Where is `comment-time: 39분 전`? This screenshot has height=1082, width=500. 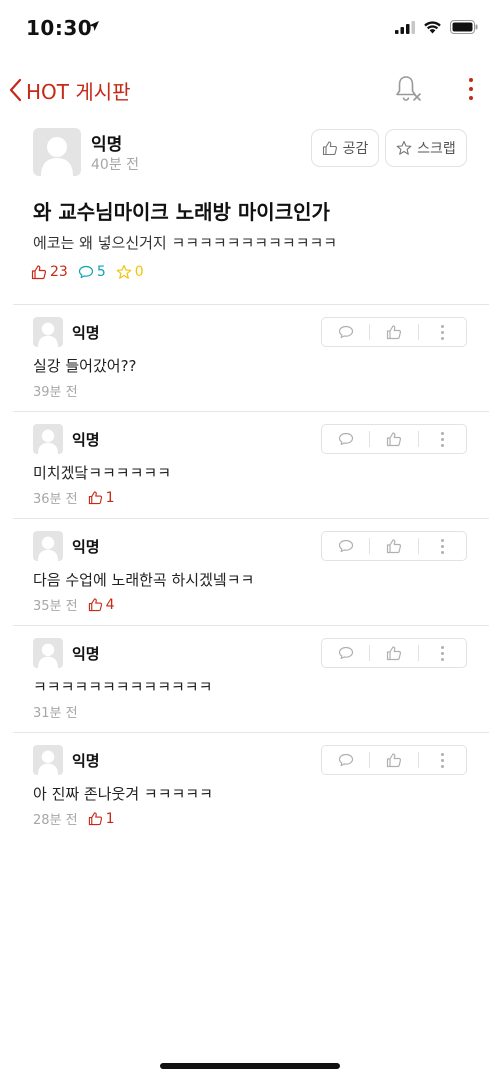 comment-time: 39분 전 is located at coordinates (55, 392).